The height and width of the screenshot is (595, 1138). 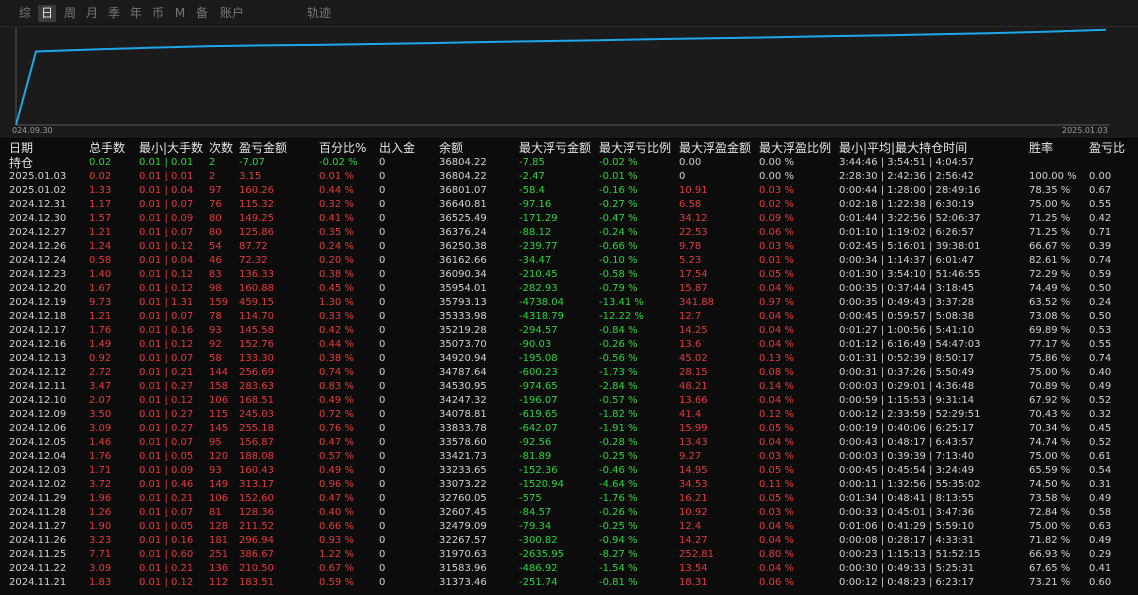 I want to click on date-cell: 2024.12.09, so click(x=38, y=414).